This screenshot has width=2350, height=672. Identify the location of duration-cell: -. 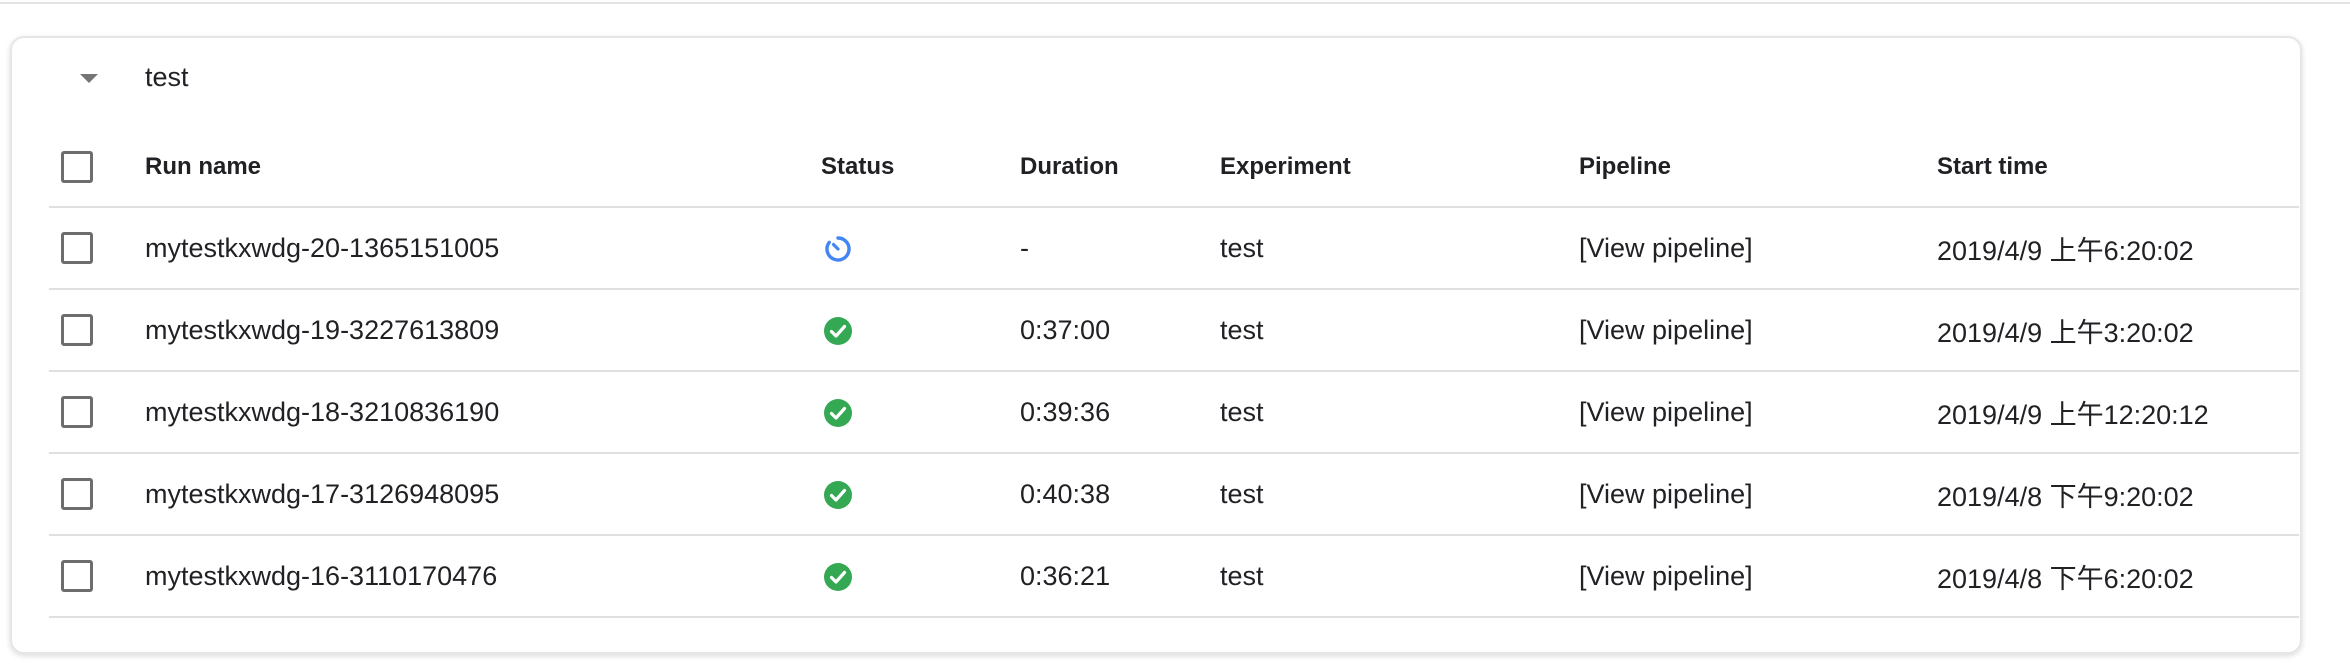
(1024, 247).